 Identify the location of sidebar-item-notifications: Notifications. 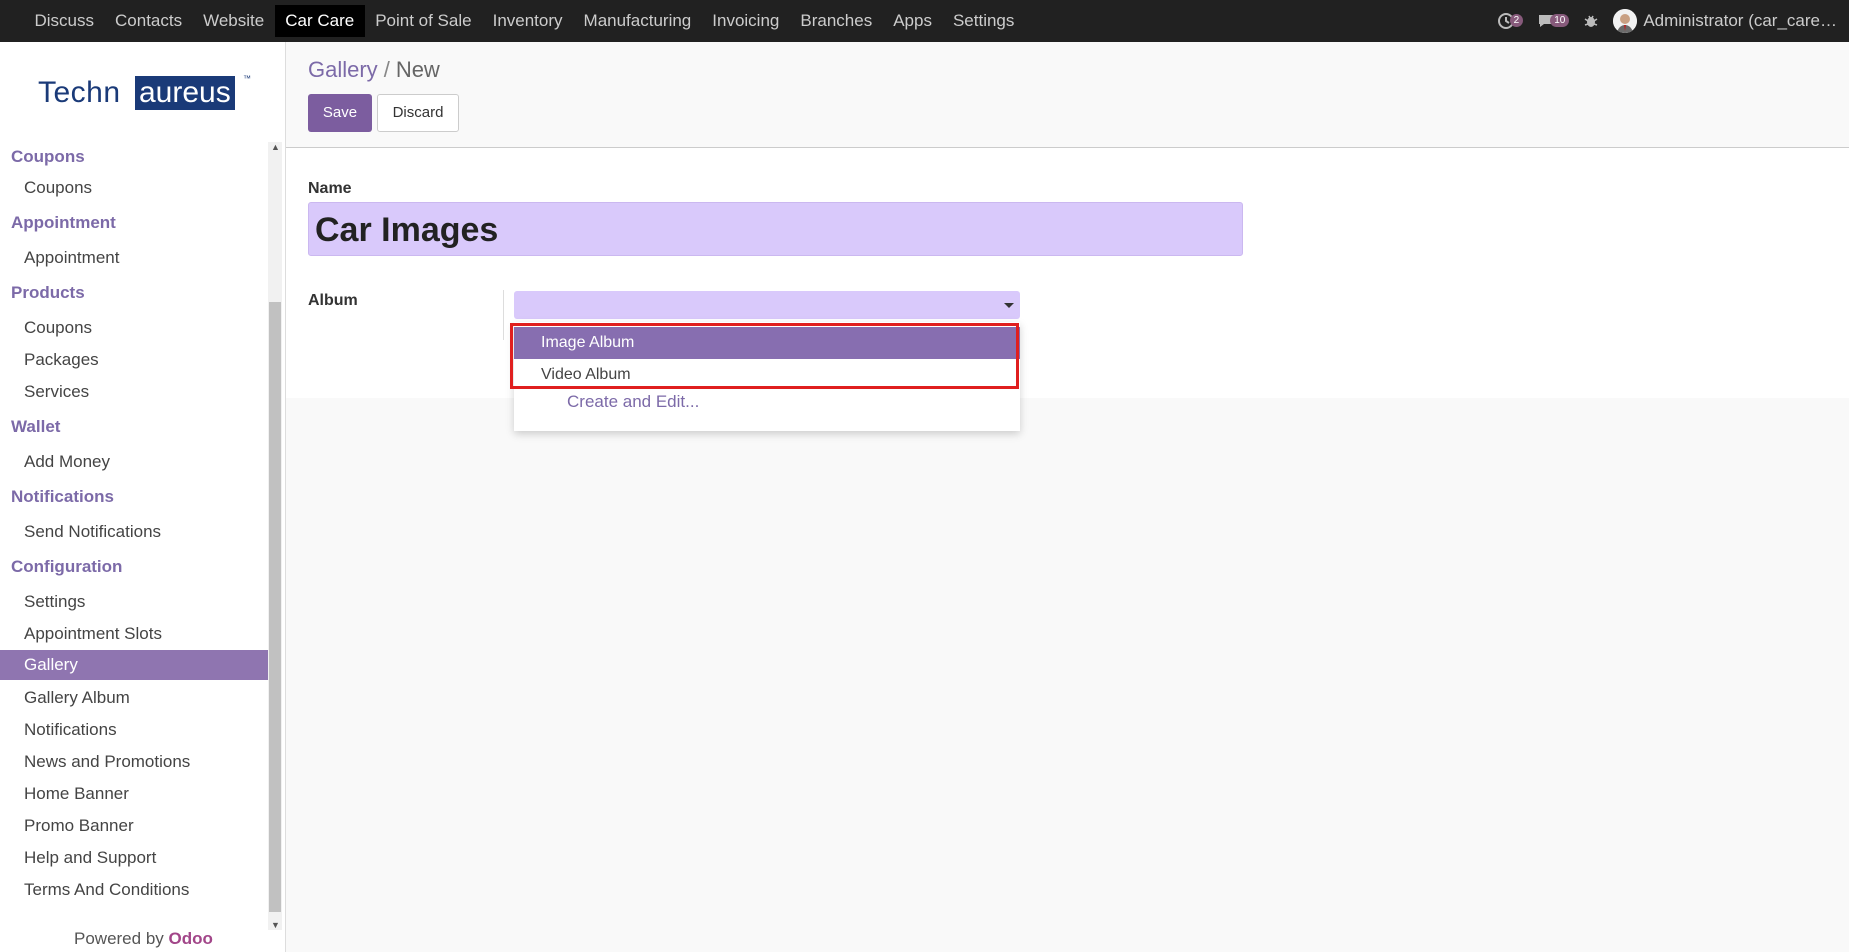
(134, 730).